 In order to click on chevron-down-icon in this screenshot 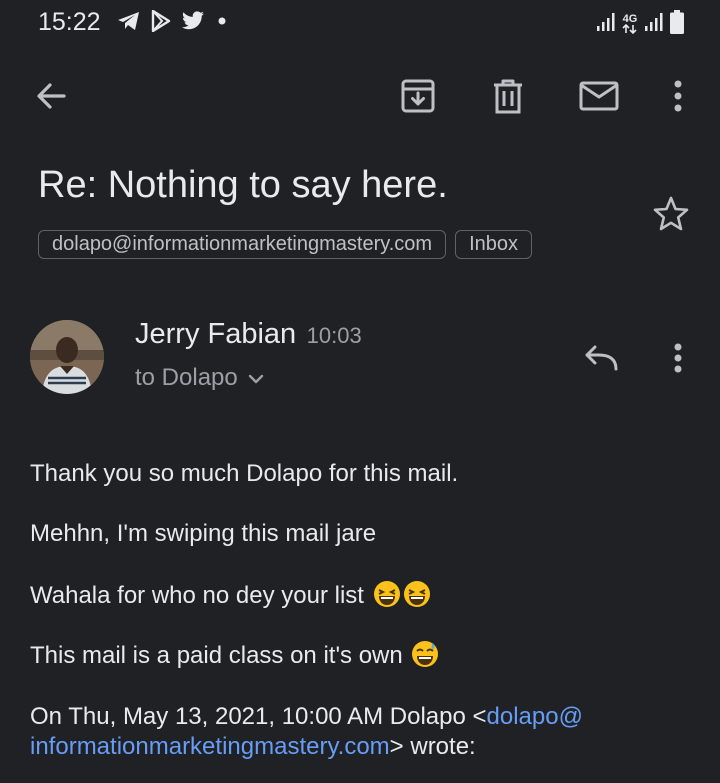, I will do `click(256, 378)`.